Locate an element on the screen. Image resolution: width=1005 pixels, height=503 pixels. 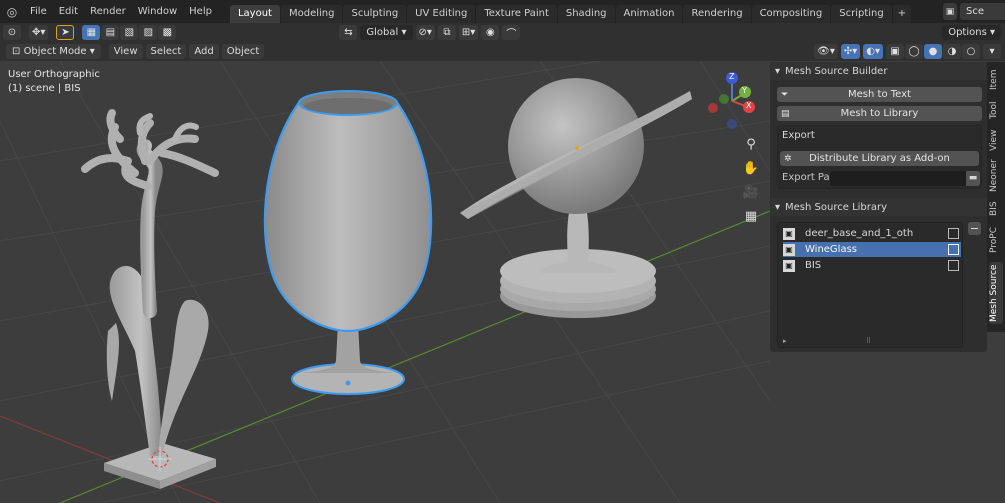
tab-shading: Shading is located at coordinates (586, 14).